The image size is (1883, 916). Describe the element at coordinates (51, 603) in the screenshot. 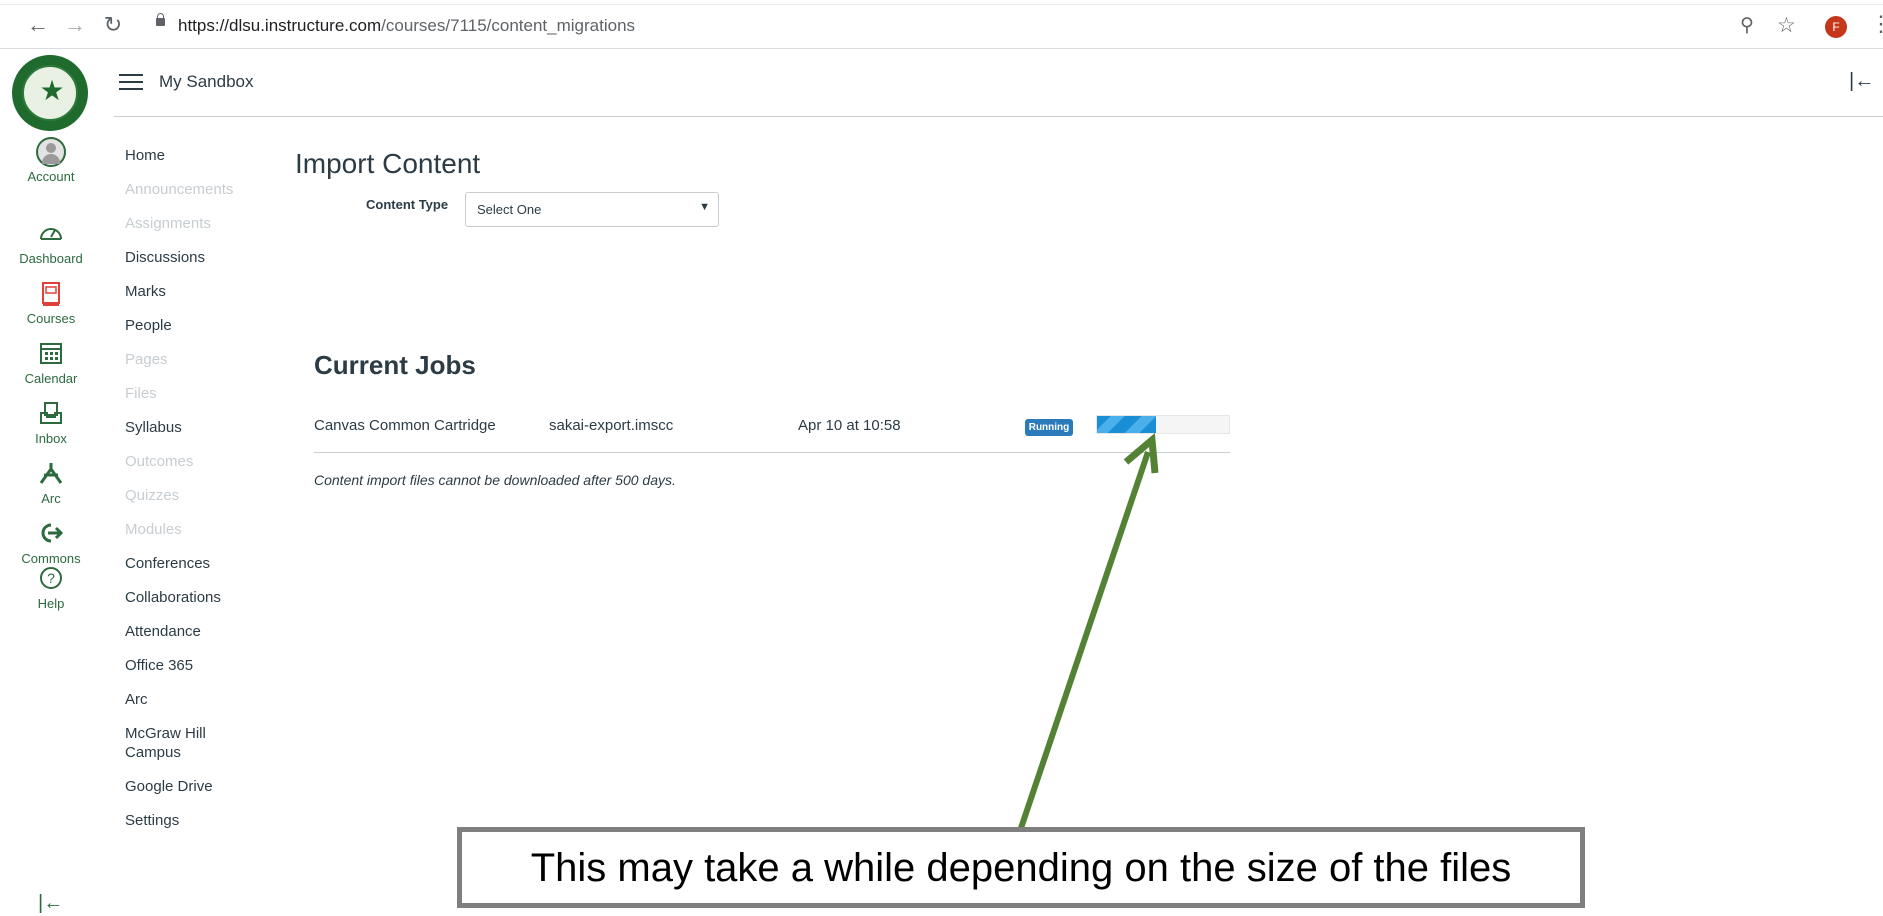

I see `global-nav-help-label: Help` at that location.